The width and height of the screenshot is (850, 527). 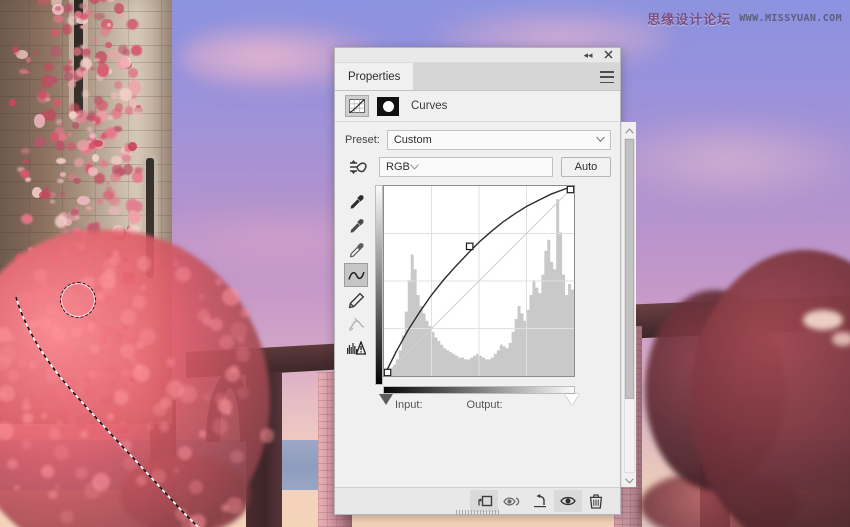 I want to click on targeted-adjustment-tool-icon, so click(x=358, y=167).